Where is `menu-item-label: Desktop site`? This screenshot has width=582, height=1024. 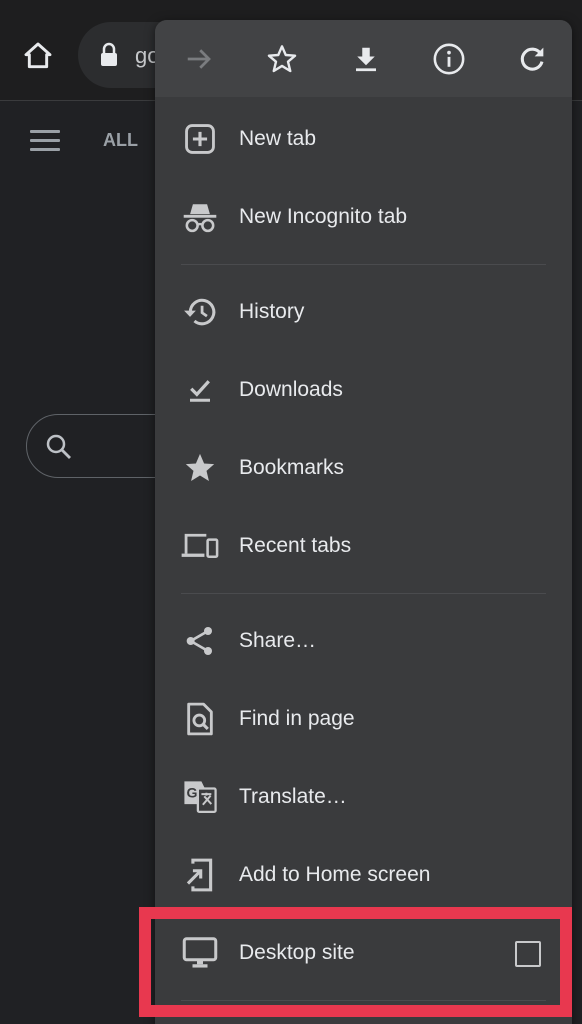
menu-item-label: Desktop site is located at coordinates (297, 952).